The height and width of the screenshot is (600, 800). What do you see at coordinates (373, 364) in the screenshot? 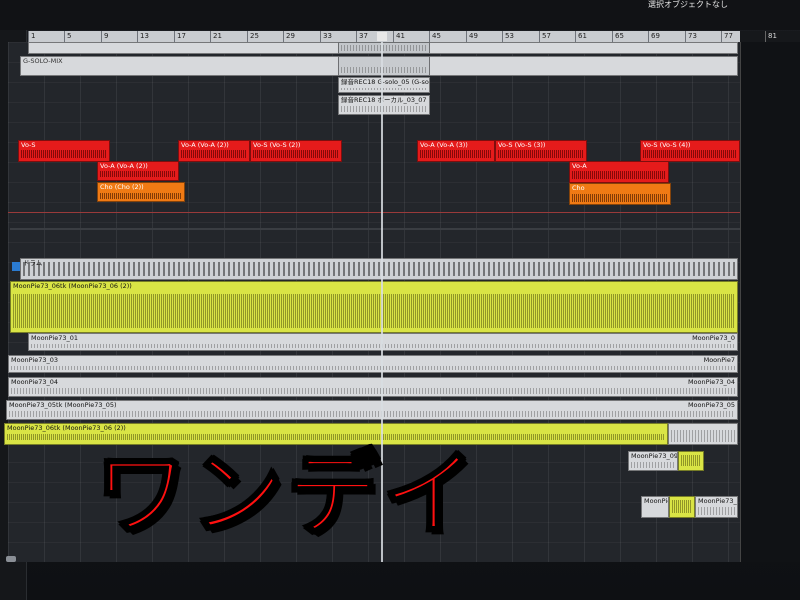
I see `clip-piano-take: MoonPie73_03 MoonPie7` at bounding box center [373, 364].